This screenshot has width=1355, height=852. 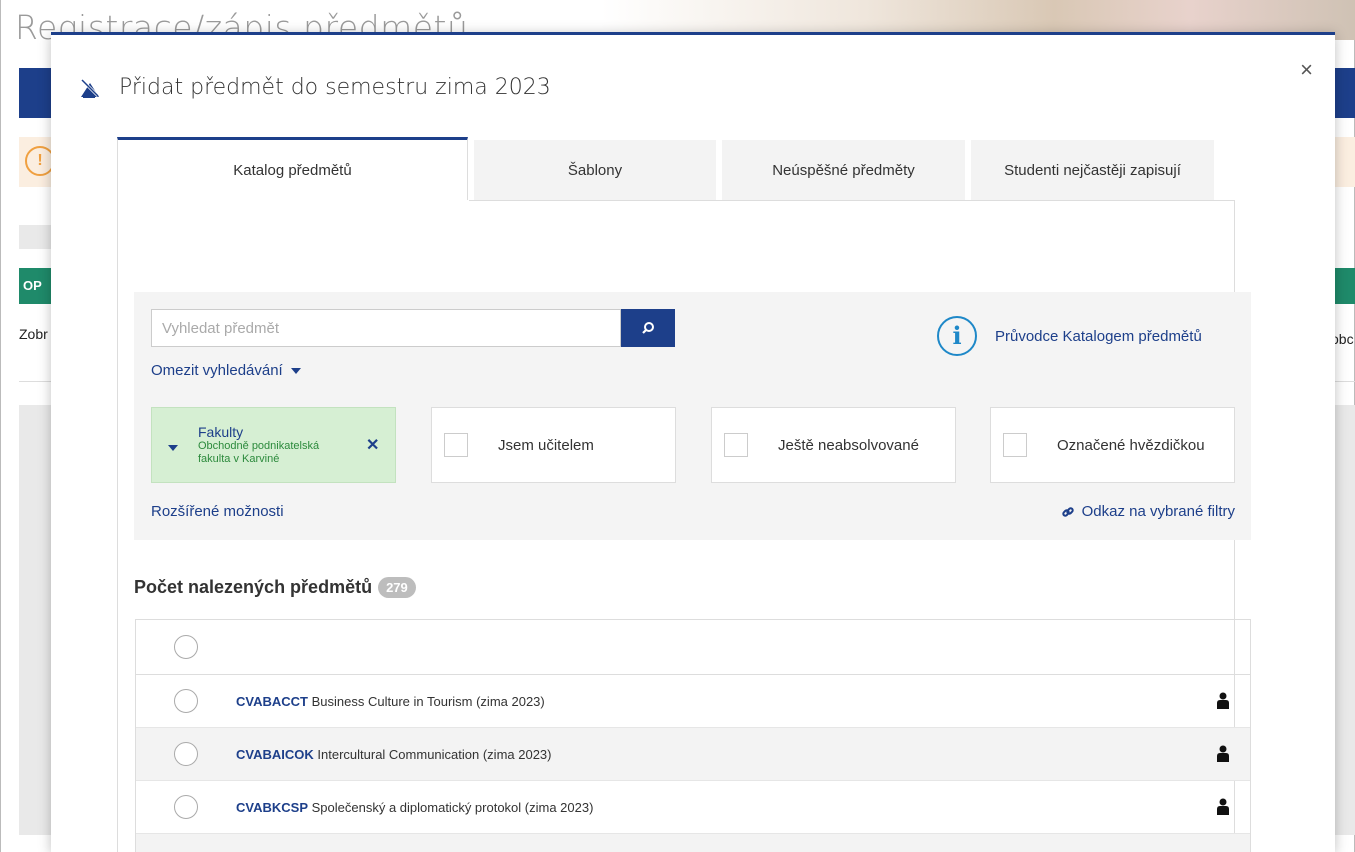 I want to click on faculty-filter-title: Fakulty, so click(x=221, y=432).